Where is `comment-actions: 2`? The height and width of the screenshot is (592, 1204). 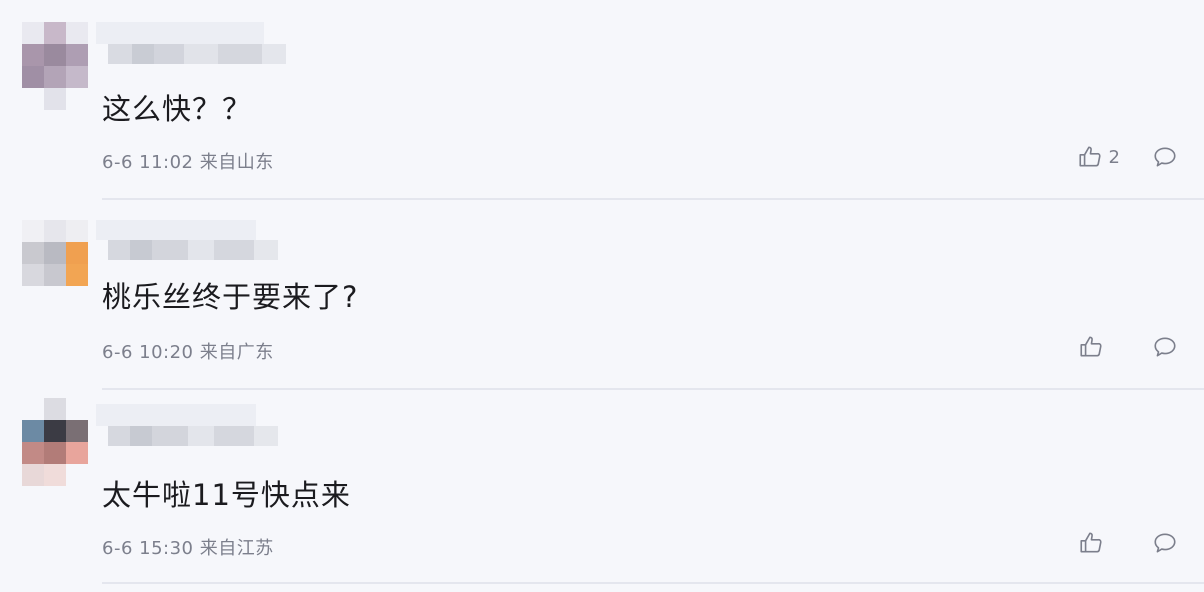
comment-actions: 2 is located at coordinates (1127, 157).